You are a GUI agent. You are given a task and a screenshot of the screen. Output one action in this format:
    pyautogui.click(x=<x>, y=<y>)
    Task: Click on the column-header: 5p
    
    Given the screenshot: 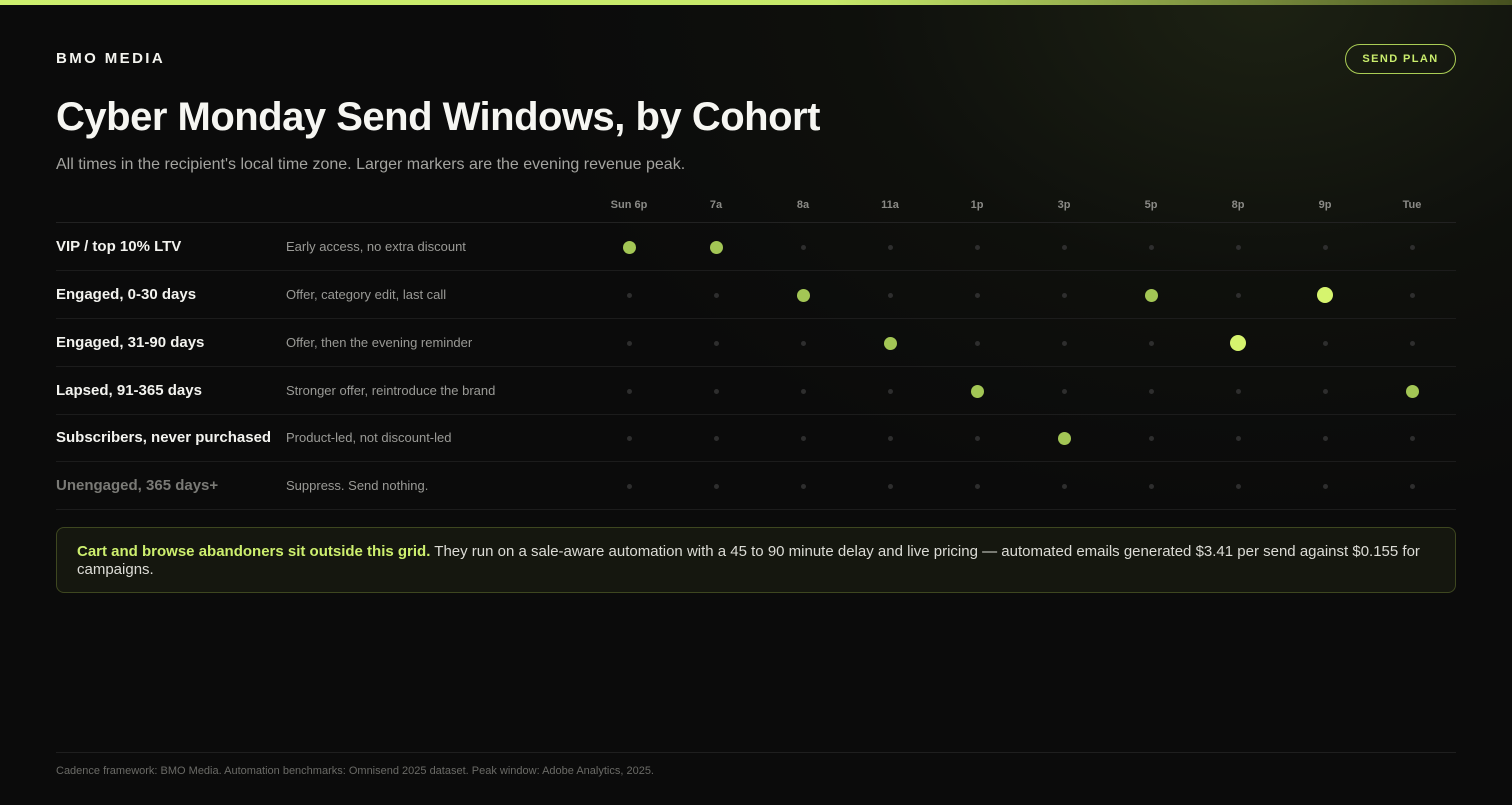 What is the action you would take?
    pyautogui.click(x=1151, y=205)
    